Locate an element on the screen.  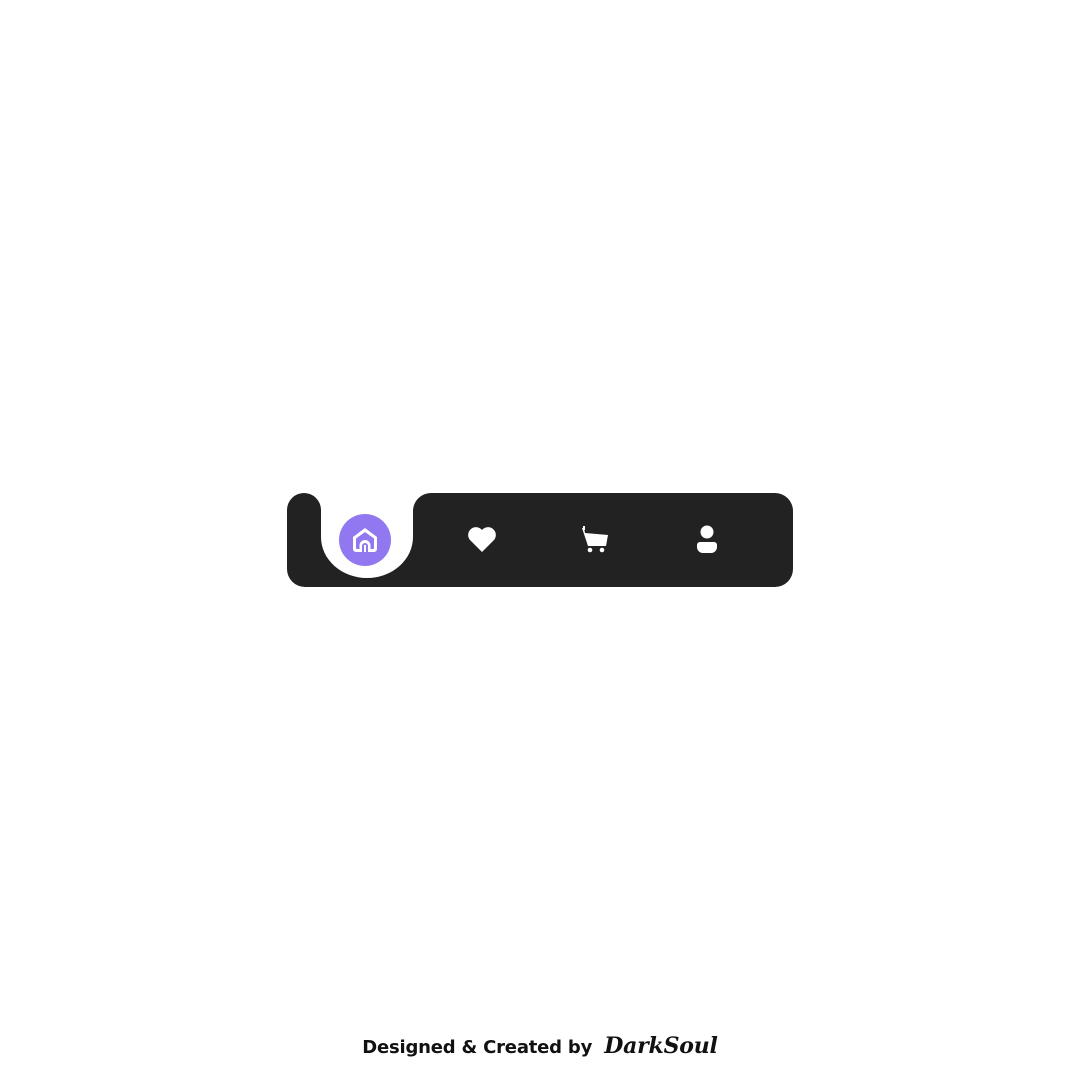
bottom-tab-bar is located at coordinates (540, 540).